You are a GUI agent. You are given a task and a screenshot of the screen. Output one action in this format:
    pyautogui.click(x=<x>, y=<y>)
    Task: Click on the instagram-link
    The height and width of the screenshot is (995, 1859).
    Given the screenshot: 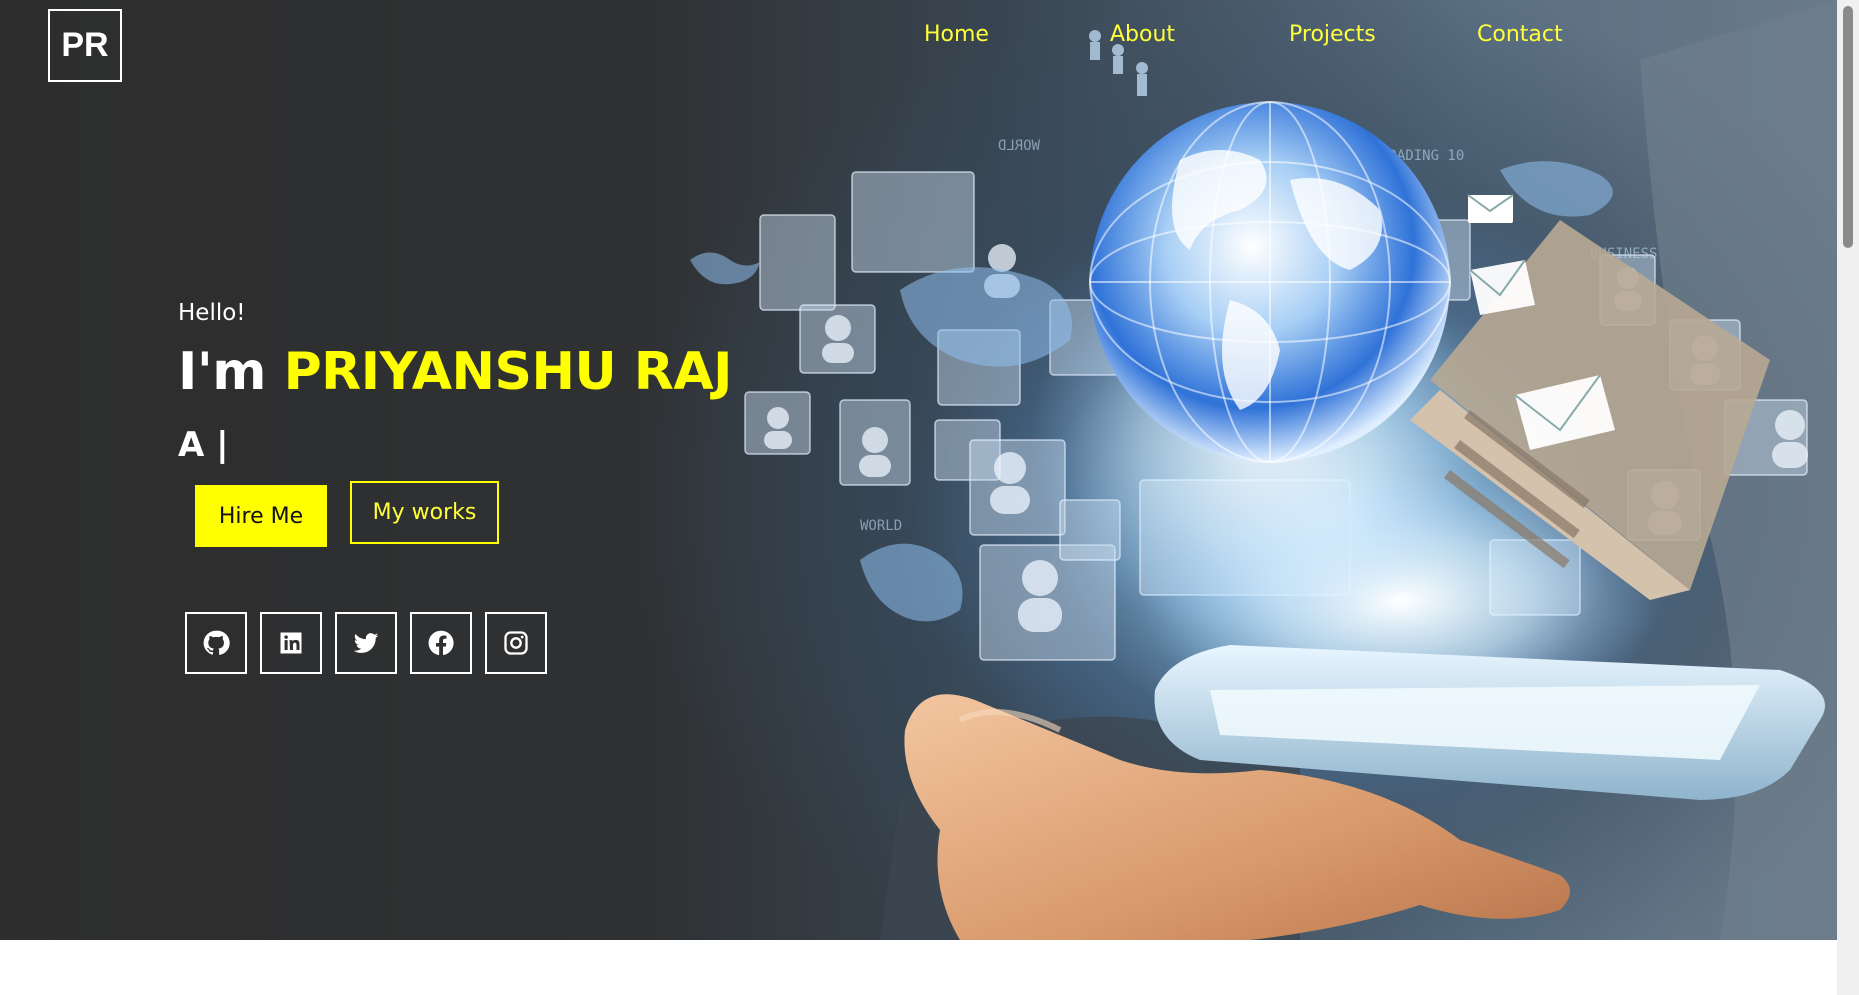 What is the action you would take?
    pyautogui.click(x=516, y=643)
    